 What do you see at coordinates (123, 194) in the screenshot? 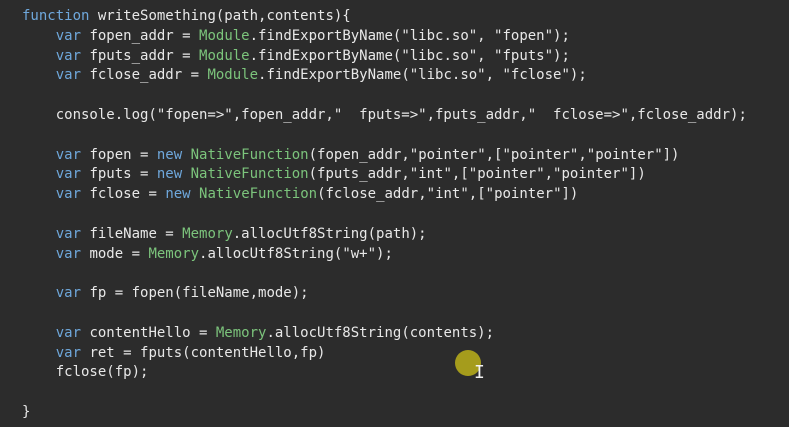
I see `code-token: fclose =` at bounding box center [123, 194].